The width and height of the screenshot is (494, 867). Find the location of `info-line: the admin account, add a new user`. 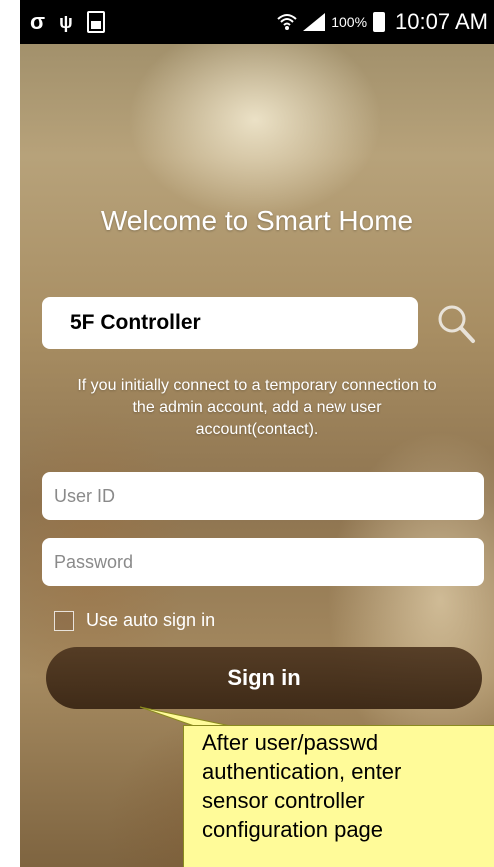

info-line: the admin account, add a new user is located at coordinates (257, 407).